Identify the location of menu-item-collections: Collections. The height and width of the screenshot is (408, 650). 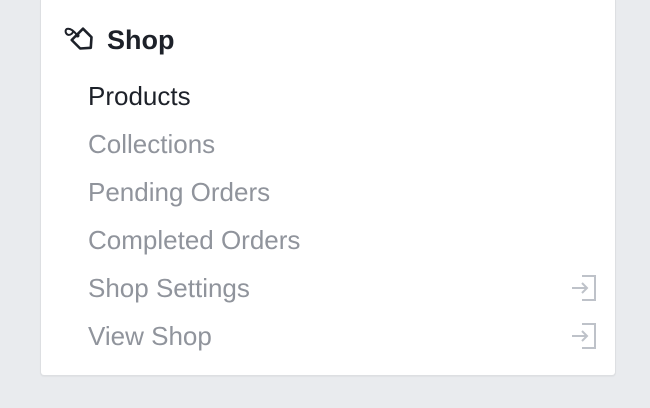
(343, 144).